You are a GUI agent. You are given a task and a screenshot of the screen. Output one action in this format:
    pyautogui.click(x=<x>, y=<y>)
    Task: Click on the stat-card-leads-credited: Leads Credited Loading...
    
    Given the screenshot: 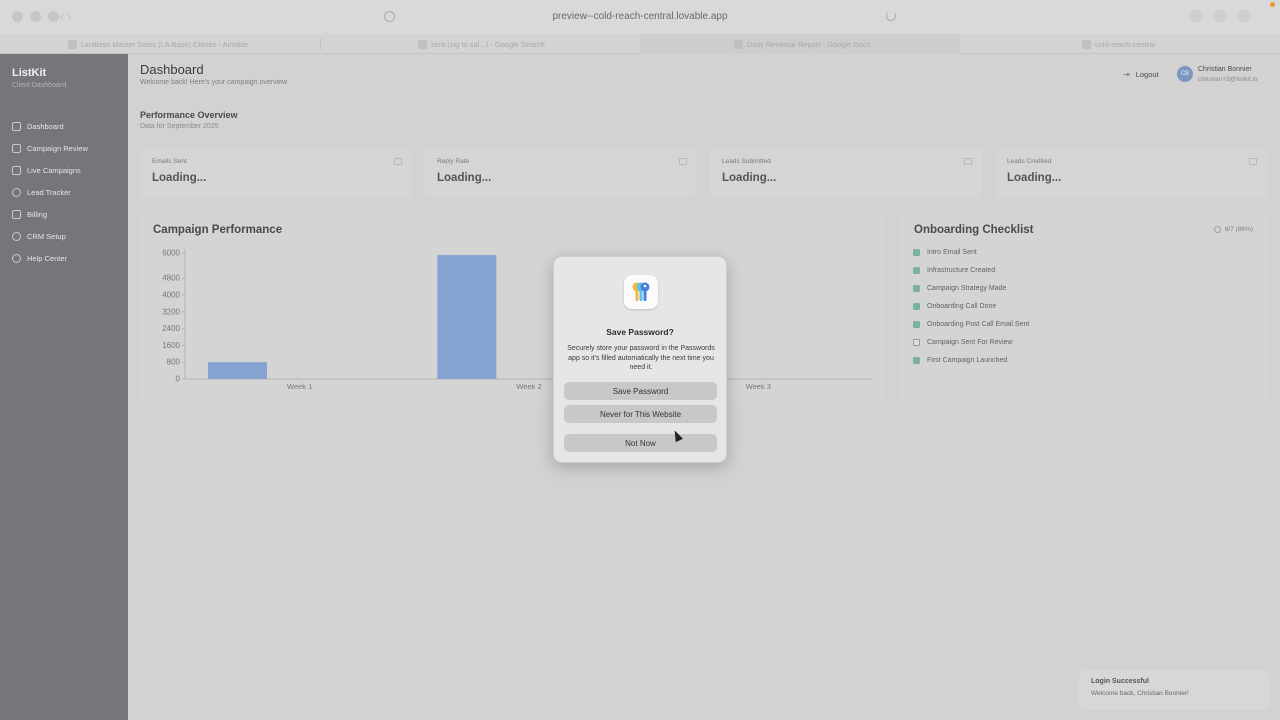 What is the action you would take?
    pyautogui.click(x=1131, y=173)
    